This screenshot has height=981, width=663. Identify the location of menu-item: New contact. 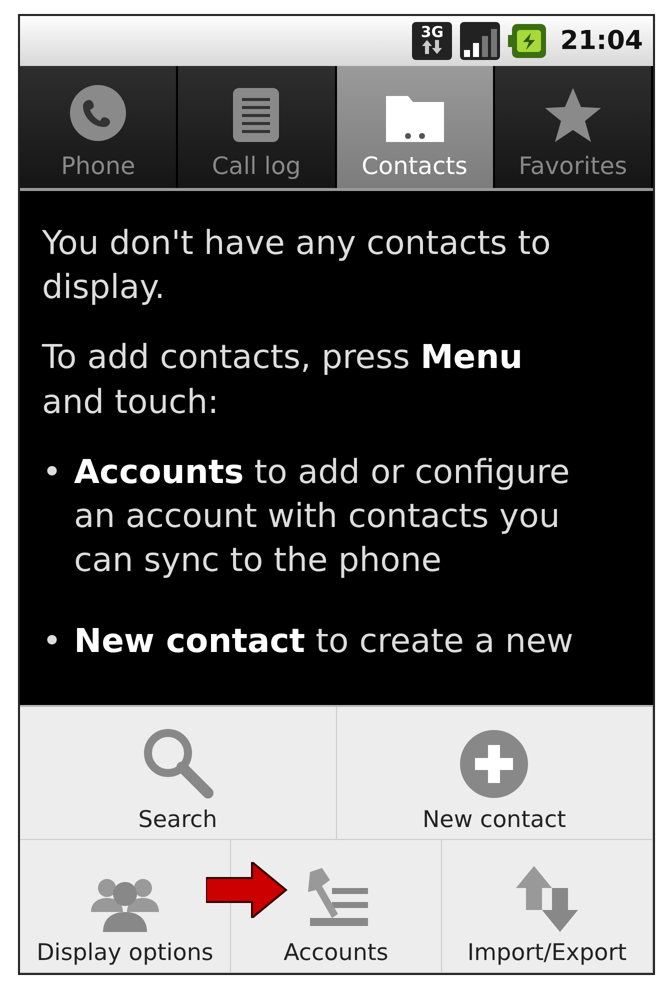
(494, 773).